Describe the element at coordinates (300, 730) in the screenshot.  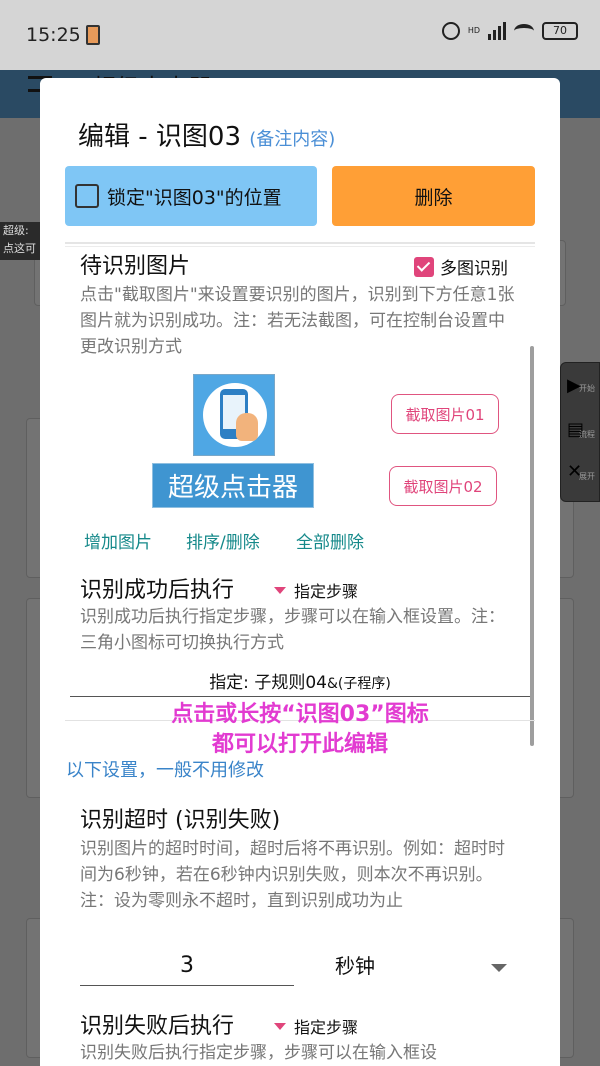
I see `instruction-overlay: 点击或长按“识图03”图标 都可以打开此编辑` at that location.